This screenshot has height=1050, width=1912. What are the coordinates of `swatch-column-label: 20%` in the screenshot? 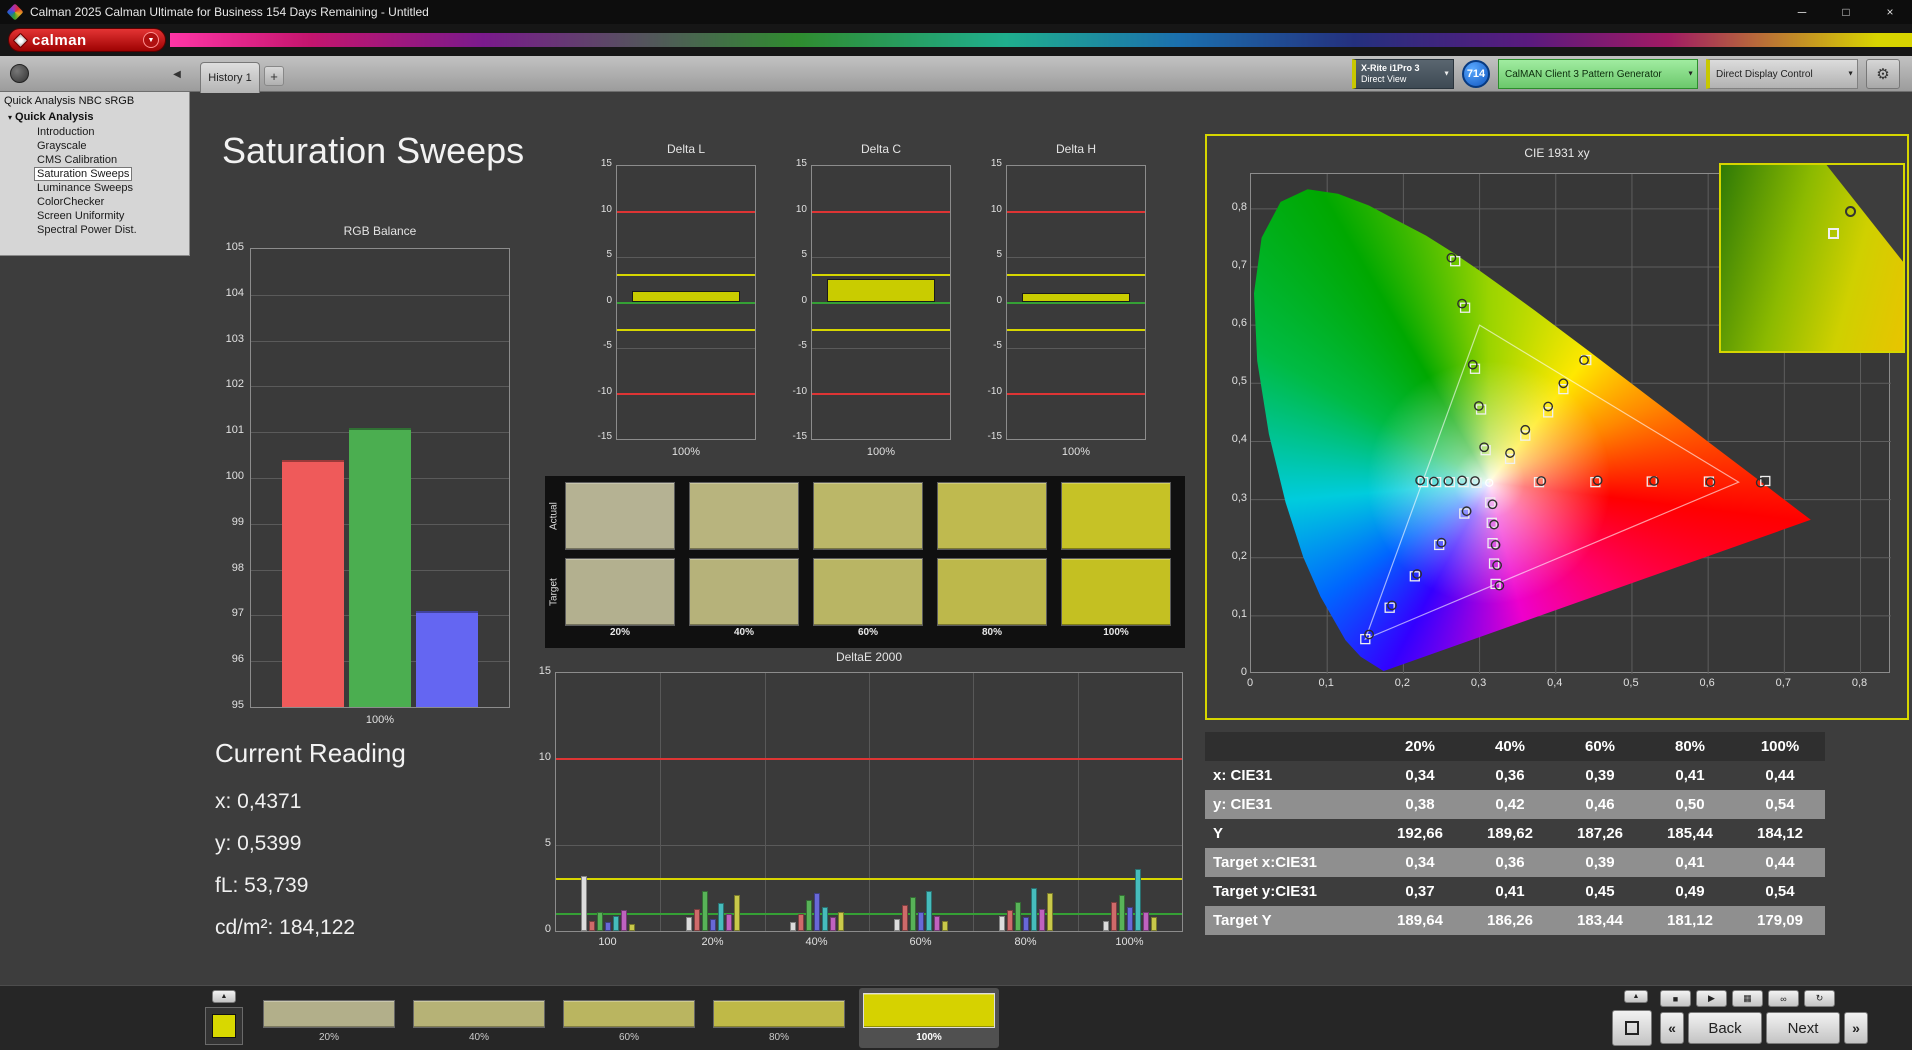 It's located at (619, 632).